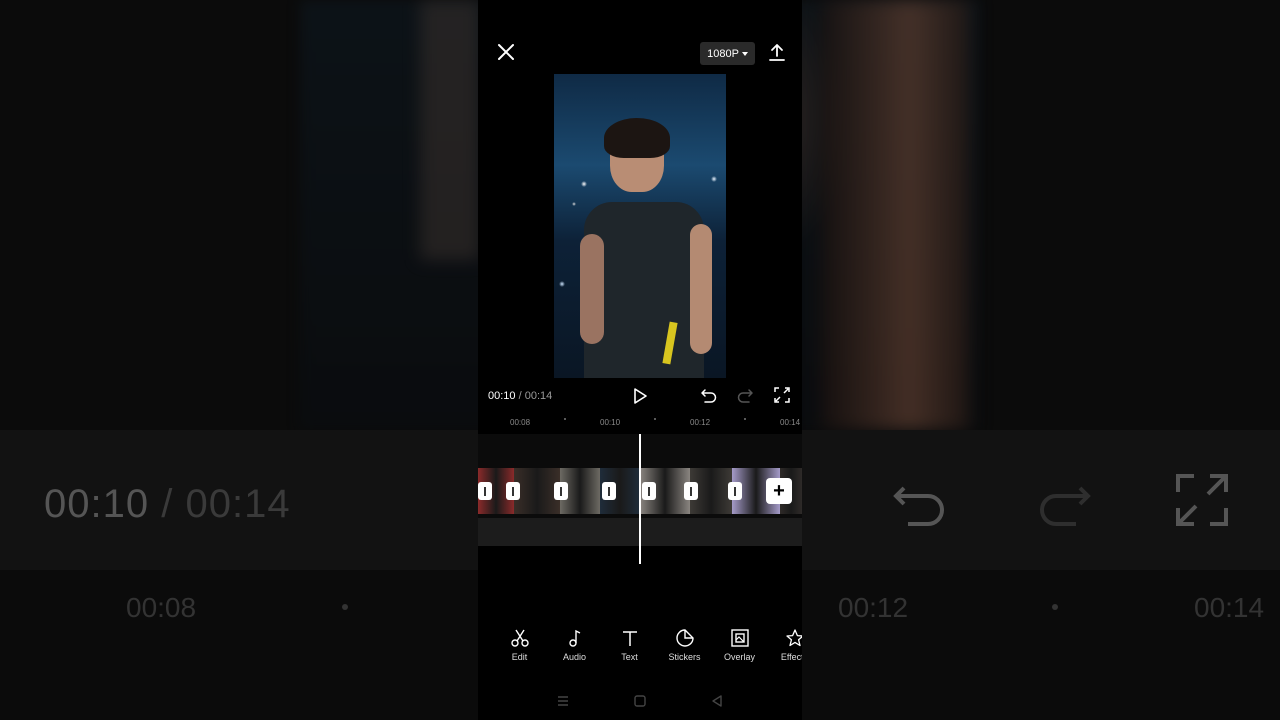  Describe the element at coordinates (574, 650) in the screenshot. I see `tool-audio: Audio` at that location.